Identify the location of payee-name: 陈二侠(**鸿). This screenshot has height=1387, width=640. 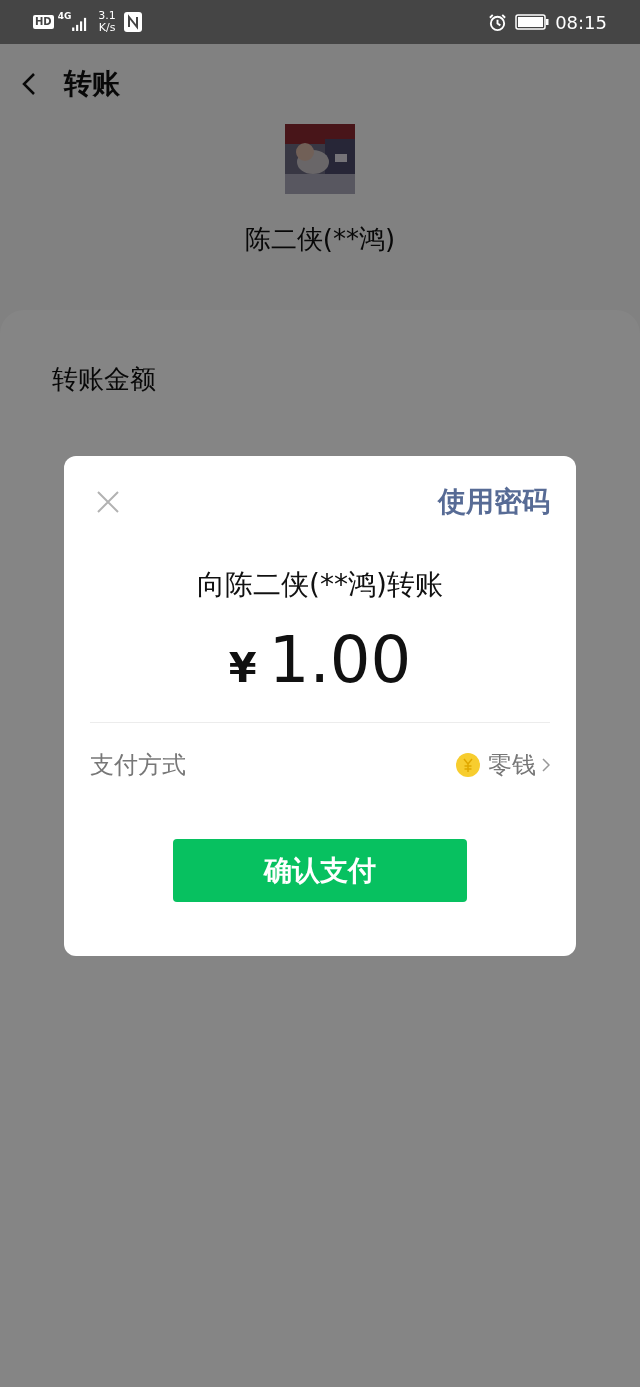
(320, 239).